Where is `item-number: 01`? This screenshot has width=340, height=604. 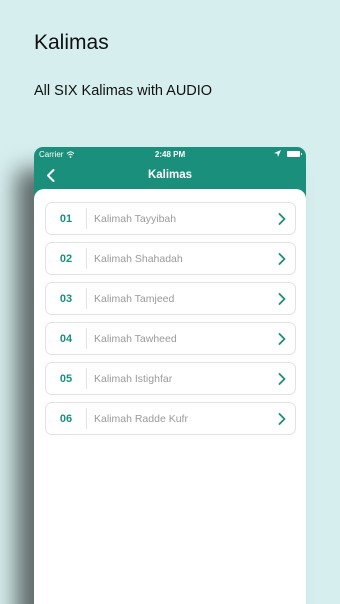
item-number: 01 is located at coordinates (66, 218).